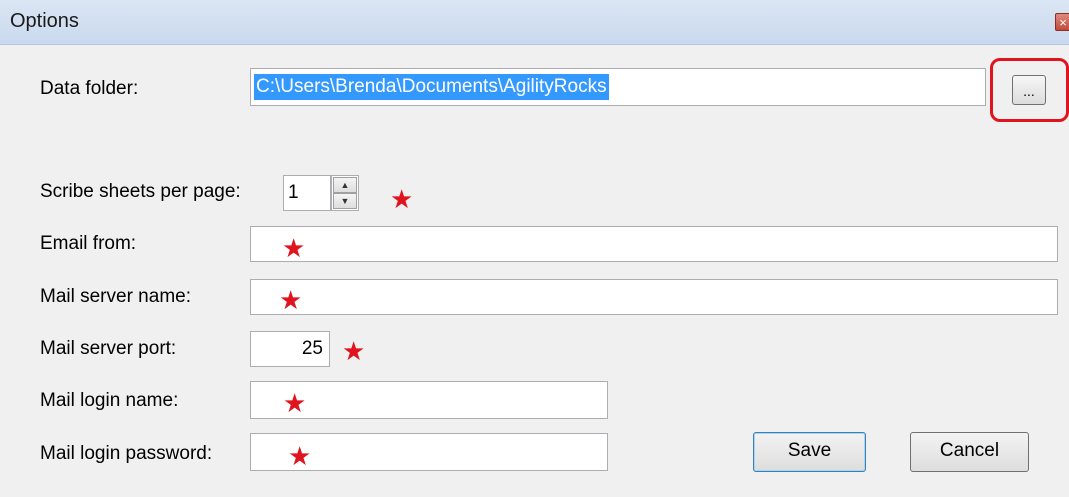 Image resolution: width=1069 pixels, height=497 pixels. What do you see at coordinates (126, 453) in the screenshot?
I see `mail-login-password-label: Mail login password:` at bounding box center [126, 453].